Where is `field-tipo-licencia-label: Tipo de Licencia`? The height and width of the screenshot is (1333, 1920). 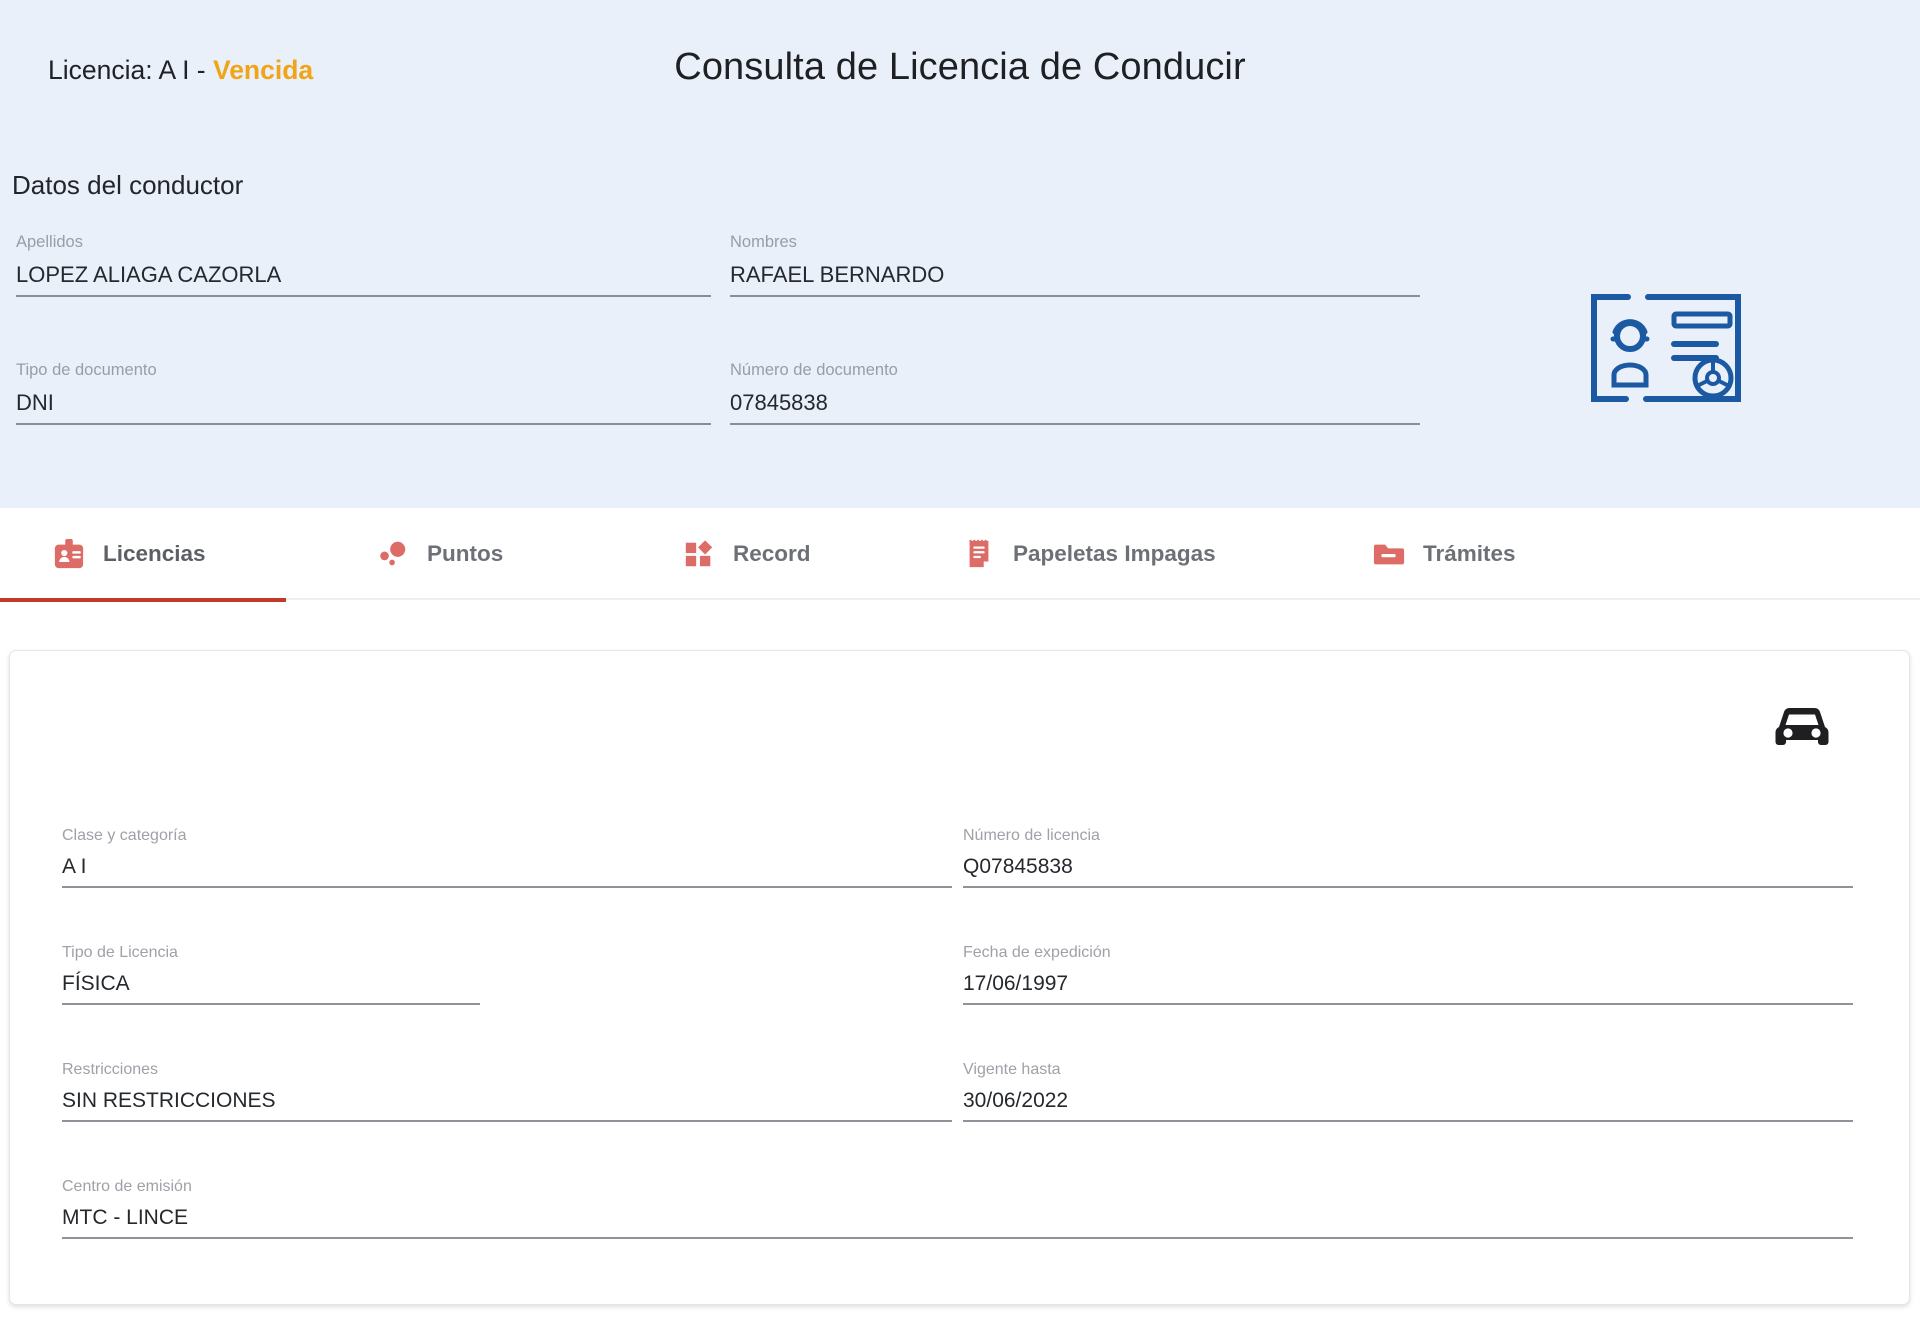
field-tipo-licencia-label: Tipo de Licencia is located at coordinates (120, 952).